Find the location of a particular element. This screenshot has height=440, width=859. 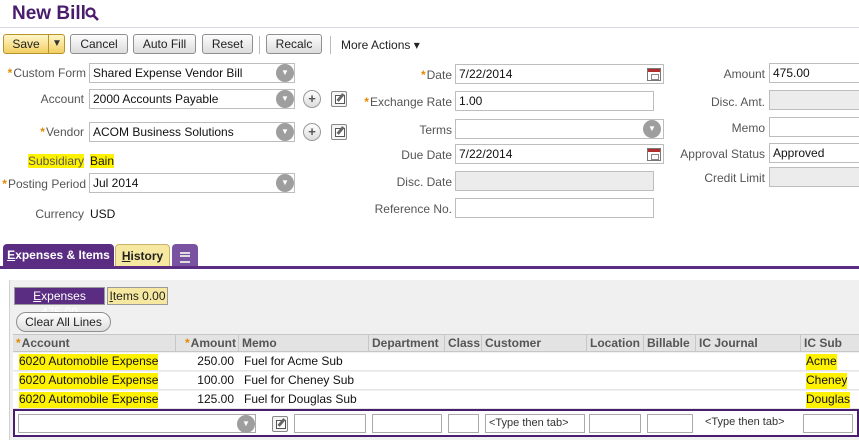

tab-expenses-items: Expenses & Items is located at coordinates (58, 256).